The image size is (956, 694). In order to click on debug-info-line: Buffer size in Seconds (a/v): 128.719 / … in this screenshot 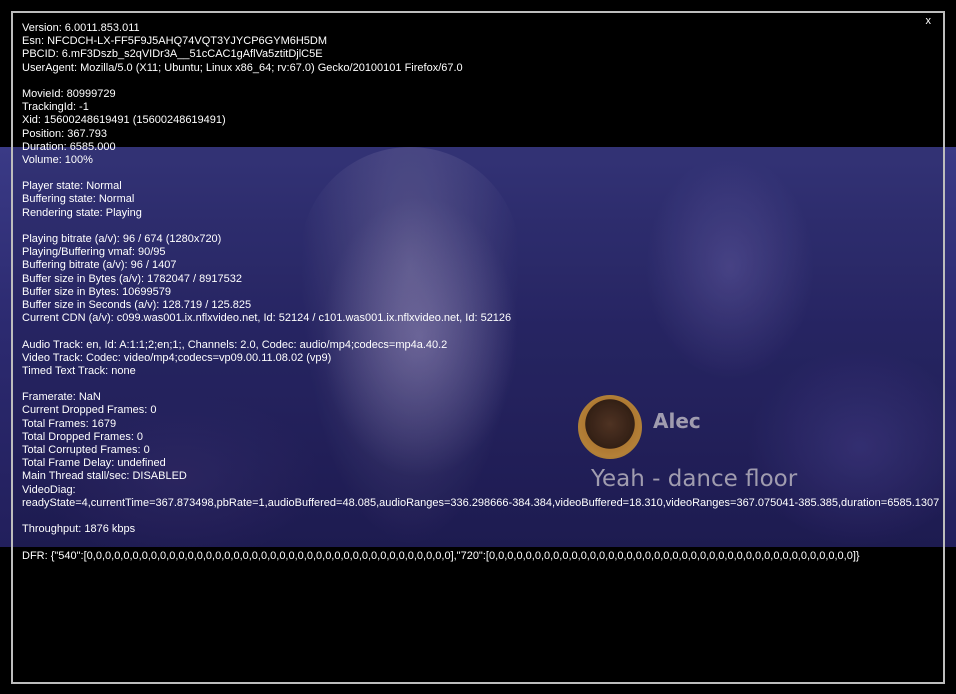, I will do `click(137, 304)`.